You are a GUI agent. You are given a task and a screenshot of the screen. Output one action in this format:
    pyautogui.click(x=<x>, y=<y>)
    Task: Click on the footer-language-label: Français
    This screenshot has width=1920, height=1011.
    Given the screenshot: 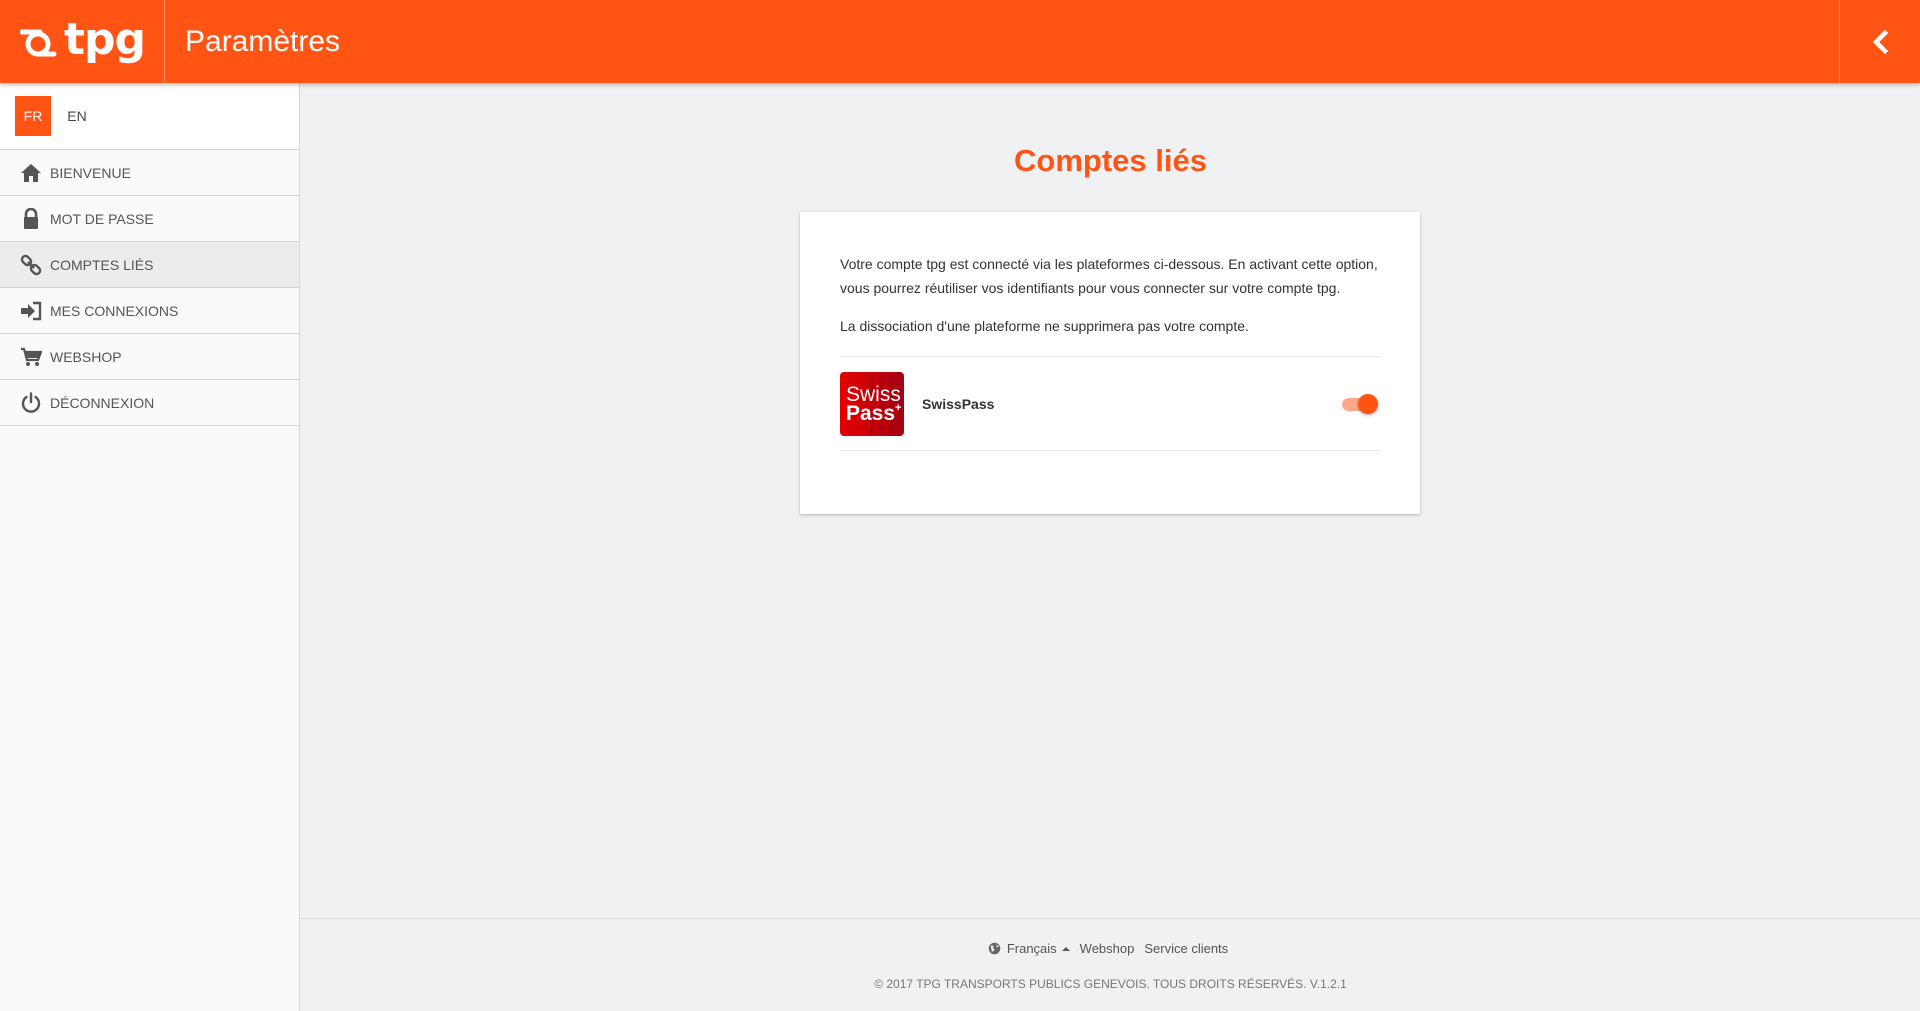 What is the action you would take?
    pyautogui.click(x=1031, y=948)
    